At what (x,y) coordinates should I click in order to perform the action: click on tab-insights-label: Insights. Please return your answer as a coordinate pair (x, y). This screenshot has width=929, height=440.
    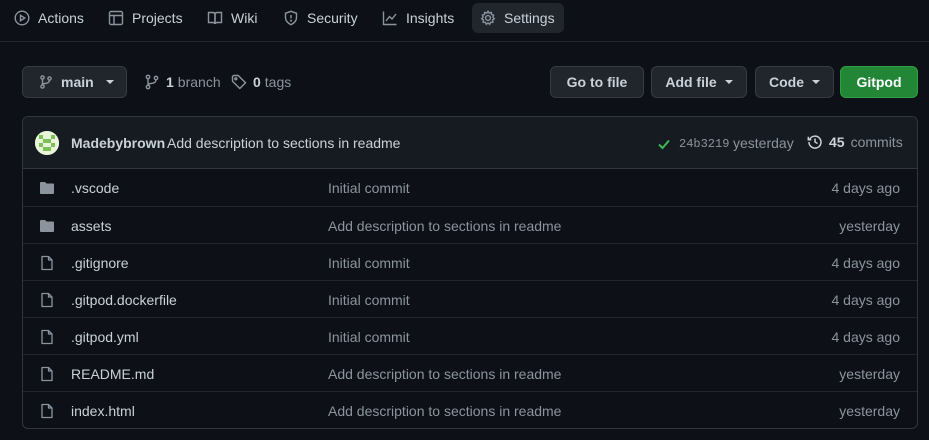
    Looking at the image, I should click on (430, 18).